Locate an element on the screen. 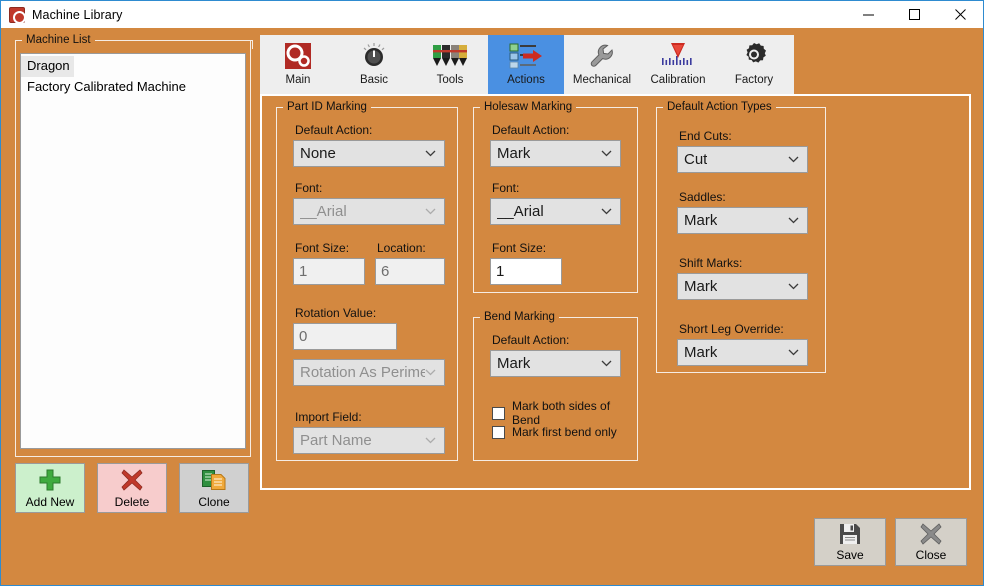 This screenshot has height=586, width=984. holesaw-font-select: __Arial is located at coordinates (555, 211).